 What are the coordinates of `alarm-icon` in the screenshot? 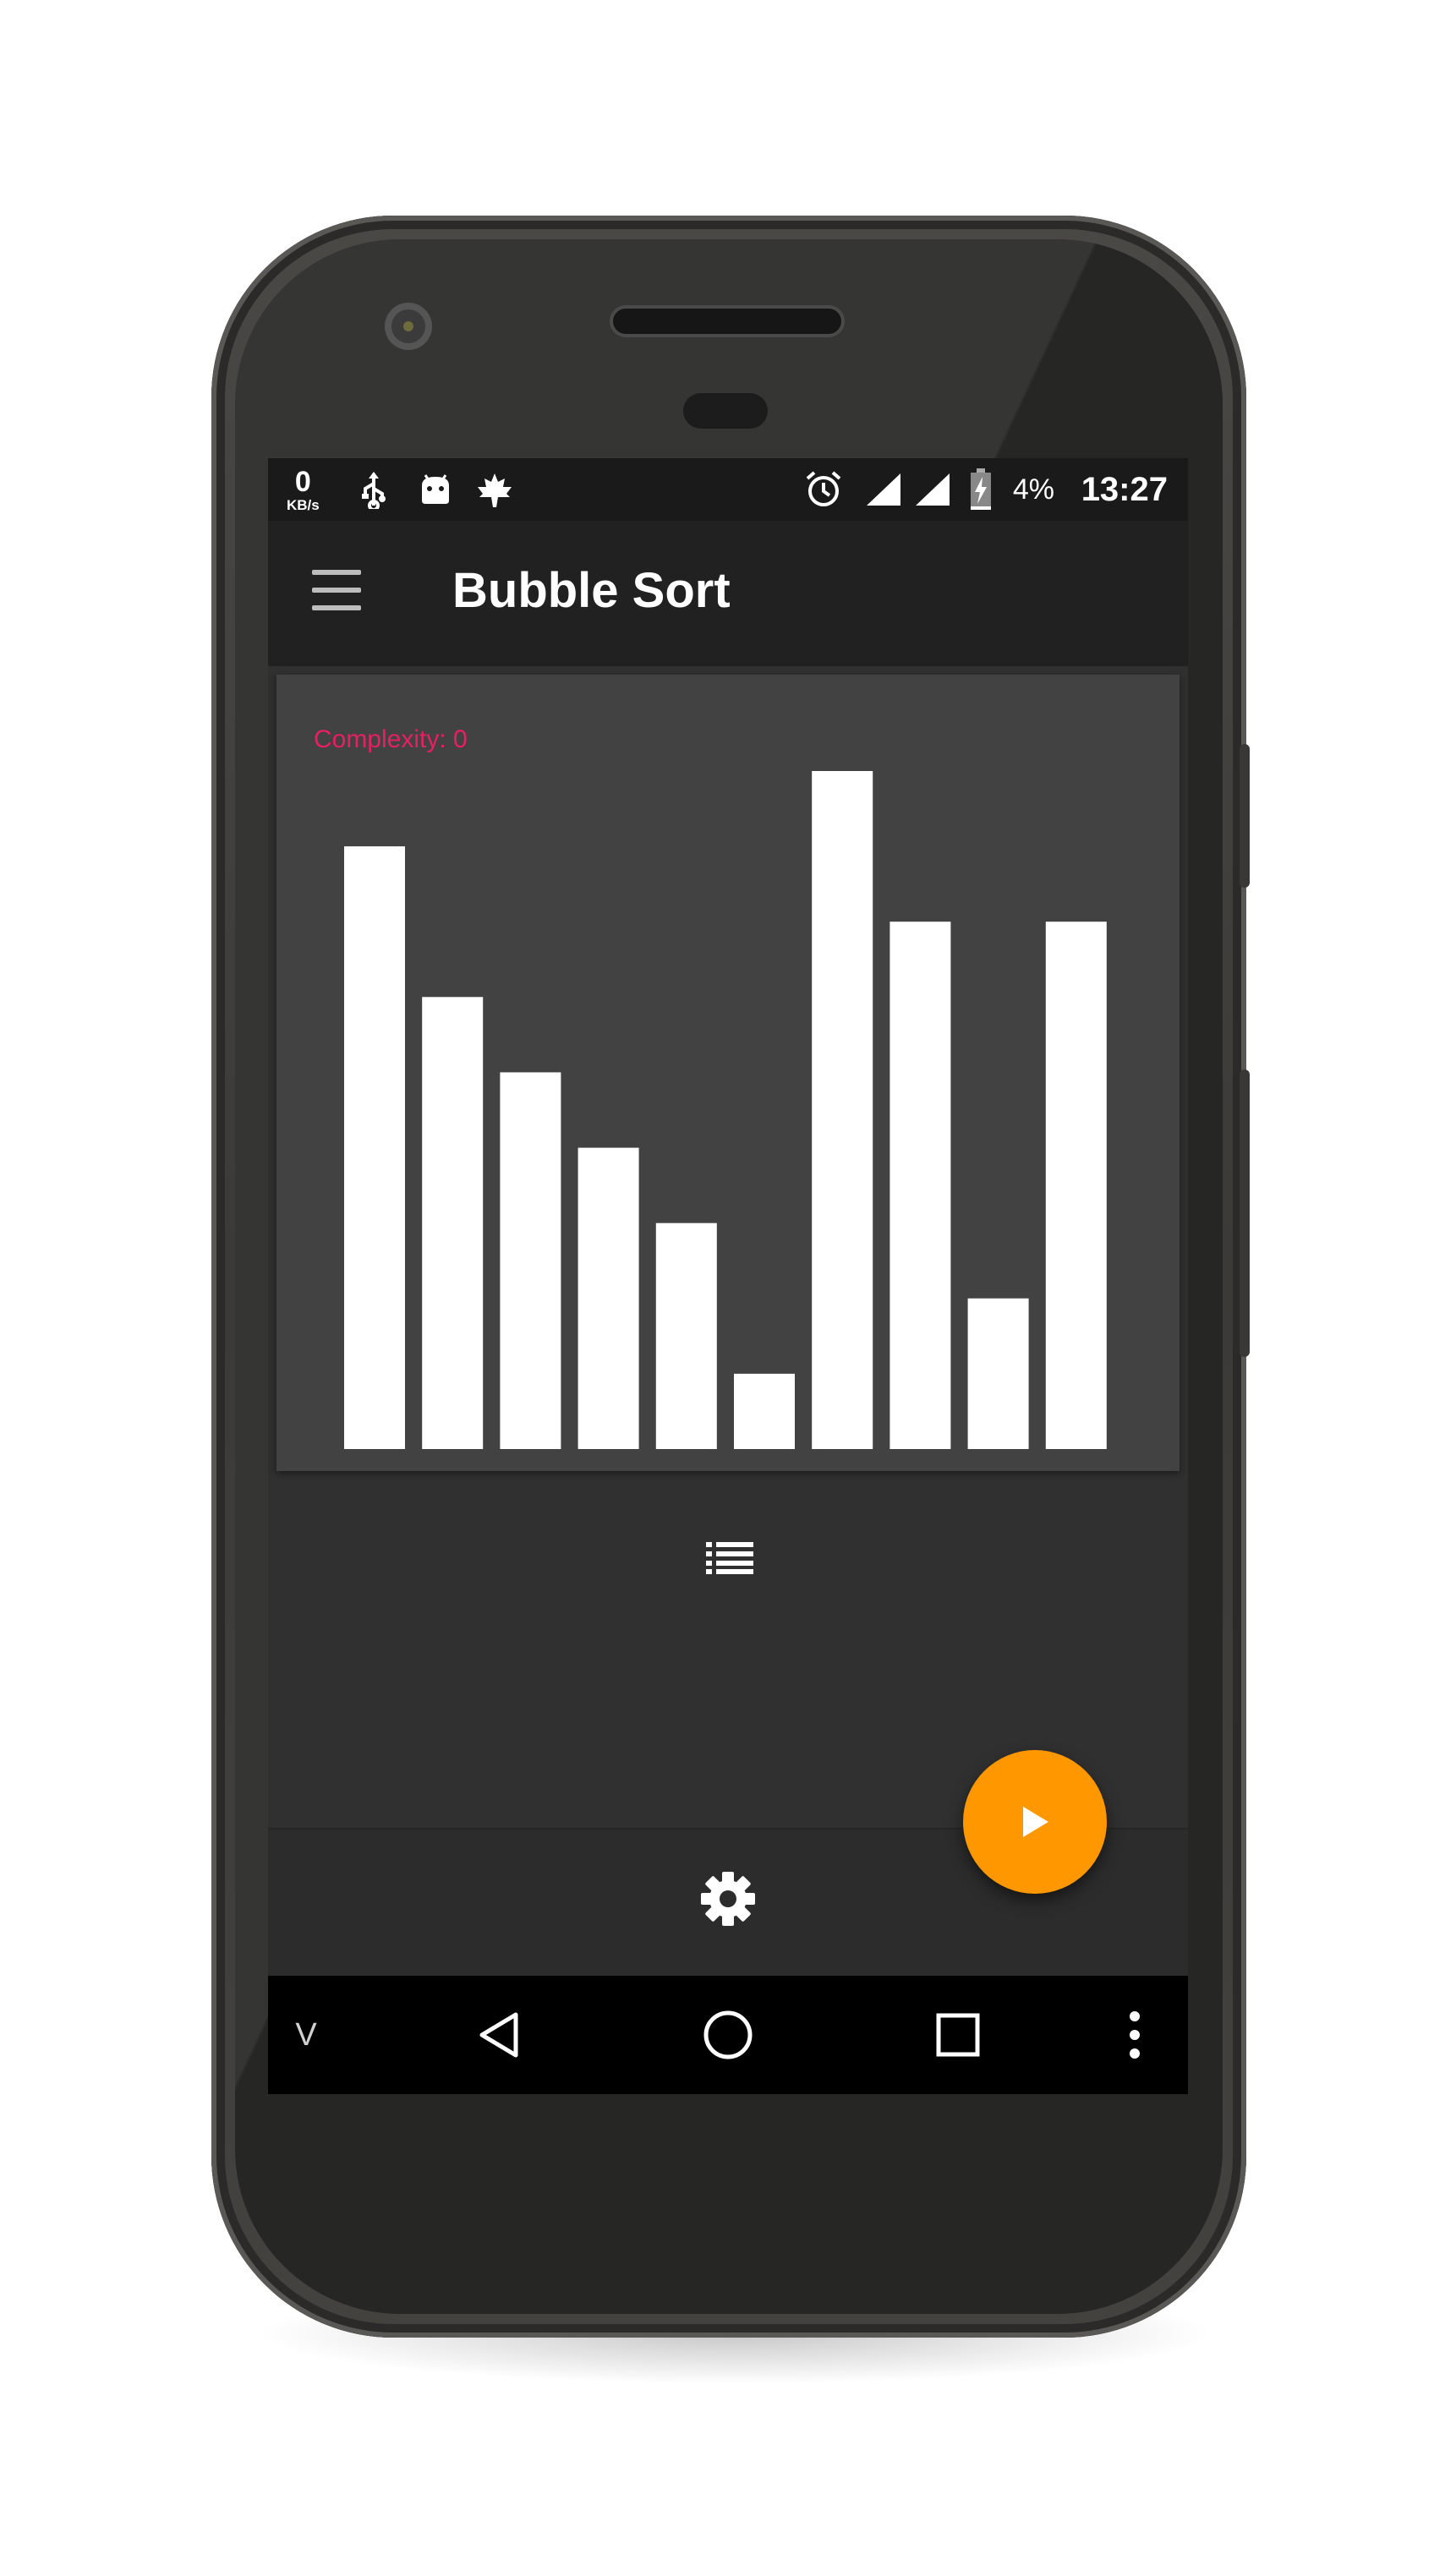 It's located at (823, 488).